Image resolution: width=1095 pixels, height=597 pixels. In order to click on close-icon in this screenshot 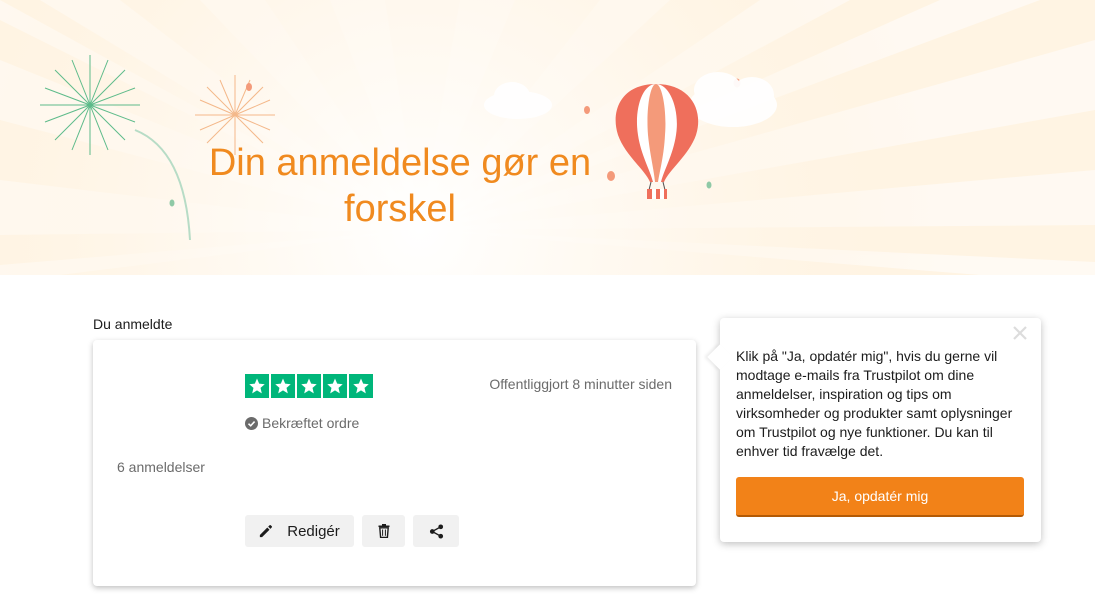, I will do `click(1020, 333)`.